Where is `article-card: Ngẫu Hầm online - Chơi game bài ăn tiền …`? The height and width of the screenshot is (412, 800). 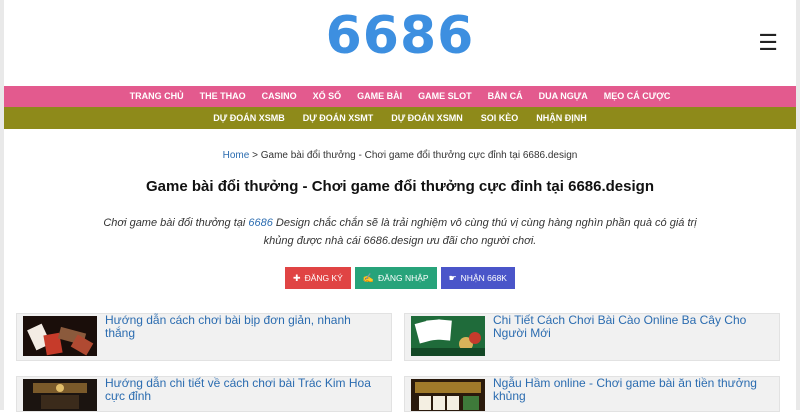
article-card: Ngẫu Hầm online - Chơi game bài ăn tiền … is located at coordinates (592, 394).